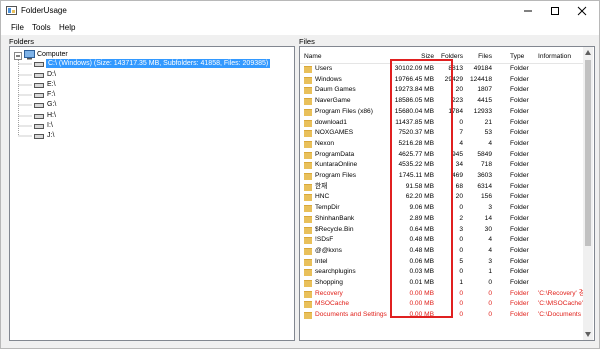  What do you see at coordinates (333, 101) in the screenshot?
I see `cell-name: NaverGame` at bounding box center [333, 101].